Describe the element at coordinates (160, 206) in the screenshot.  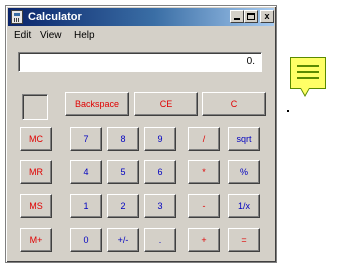
I see `key-3: 3` at that location.